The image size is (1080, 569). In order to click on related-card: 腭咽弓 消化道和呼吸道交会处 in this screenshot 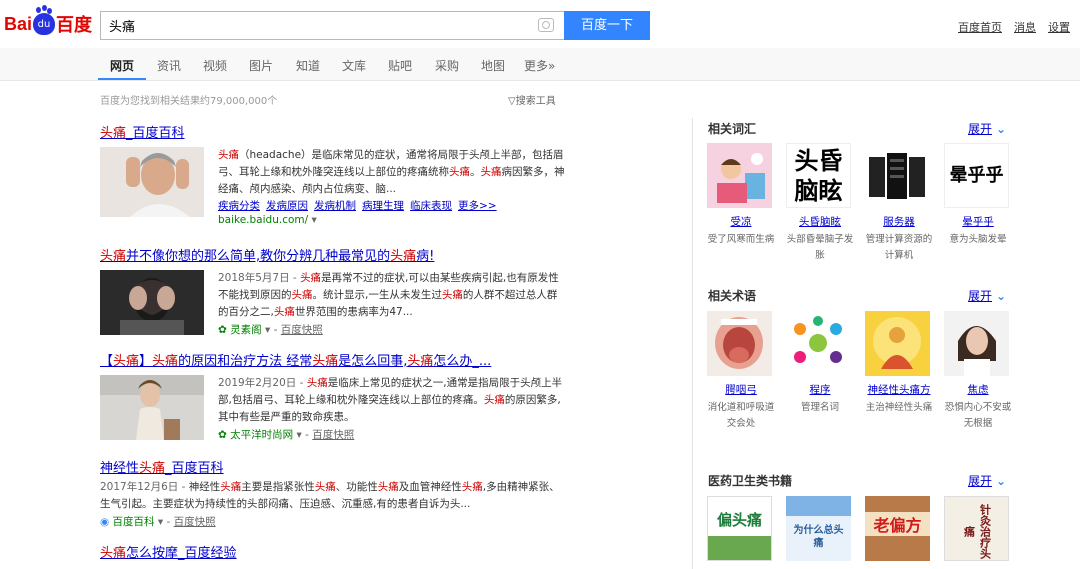, I will do `click(741, 371)`.